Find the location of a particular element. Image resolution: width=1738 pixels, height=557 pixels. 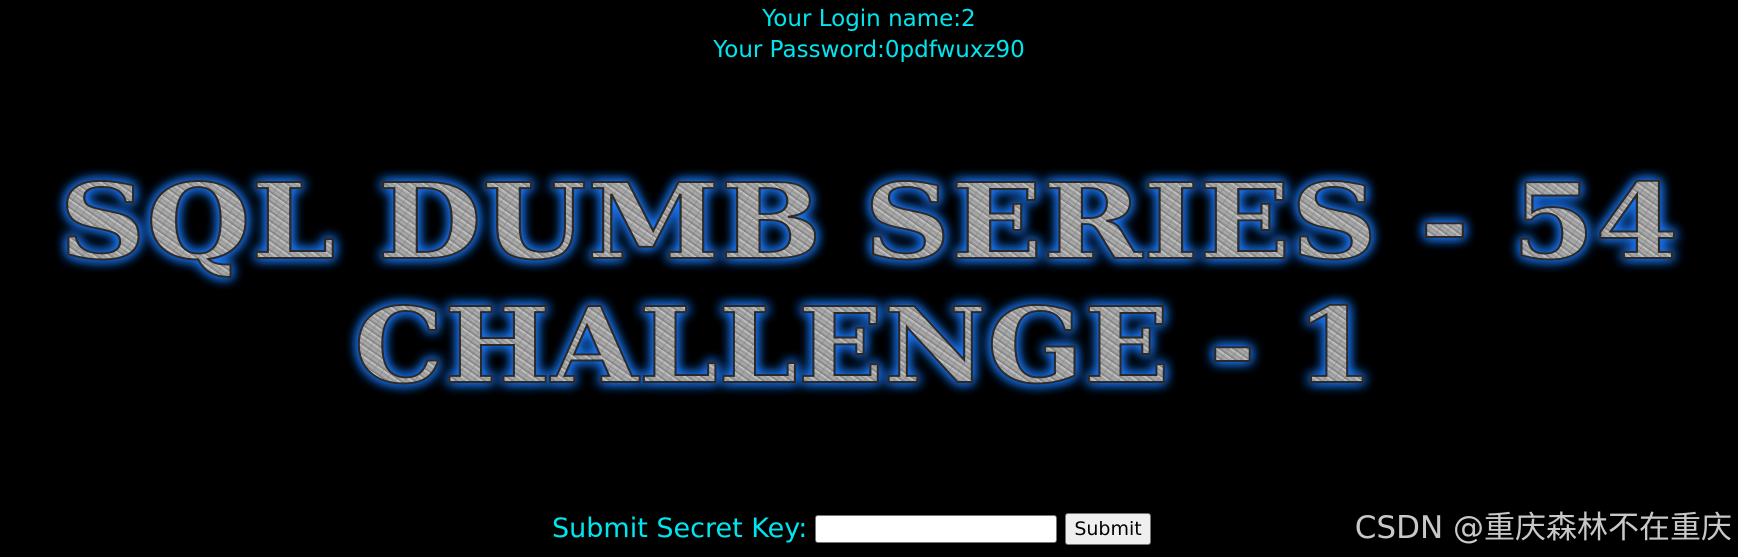

csdn-watermark: CSDN @重庆森林不在重庆 is located at coordinates (1543, 528).